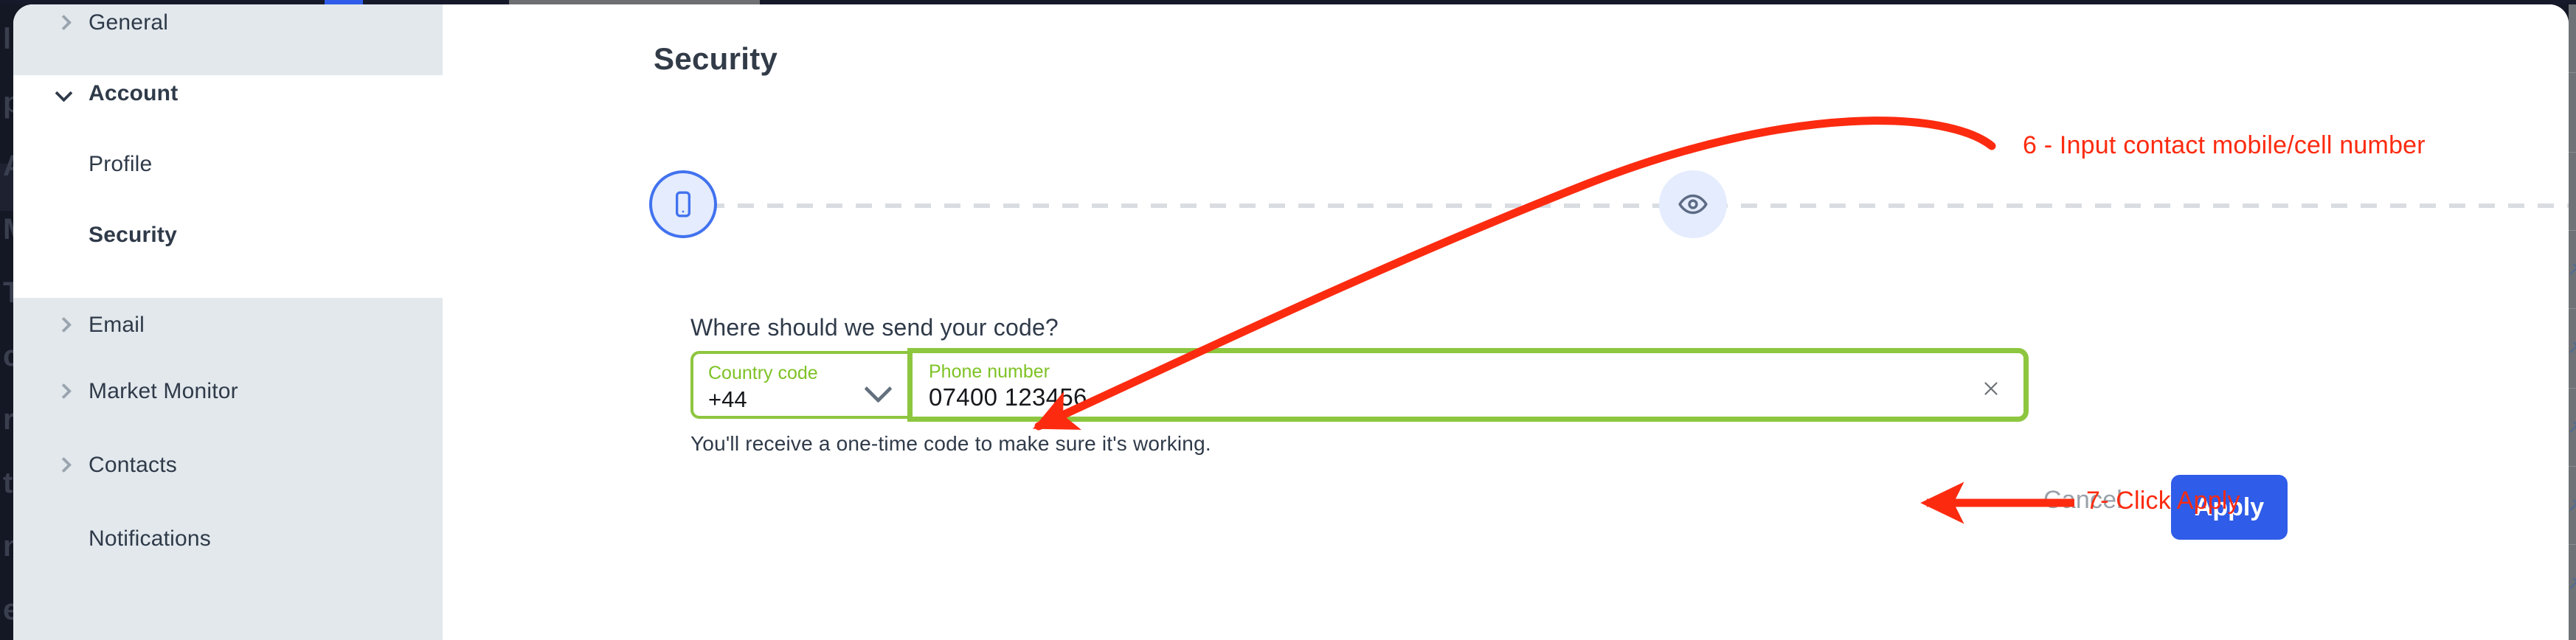 This screenshot has width=2576, height=640. What do you see at coordinates (228, 164) in the screenshot?
I see `sidebar-item-profile: Profile` at bounding box center [228, 164].